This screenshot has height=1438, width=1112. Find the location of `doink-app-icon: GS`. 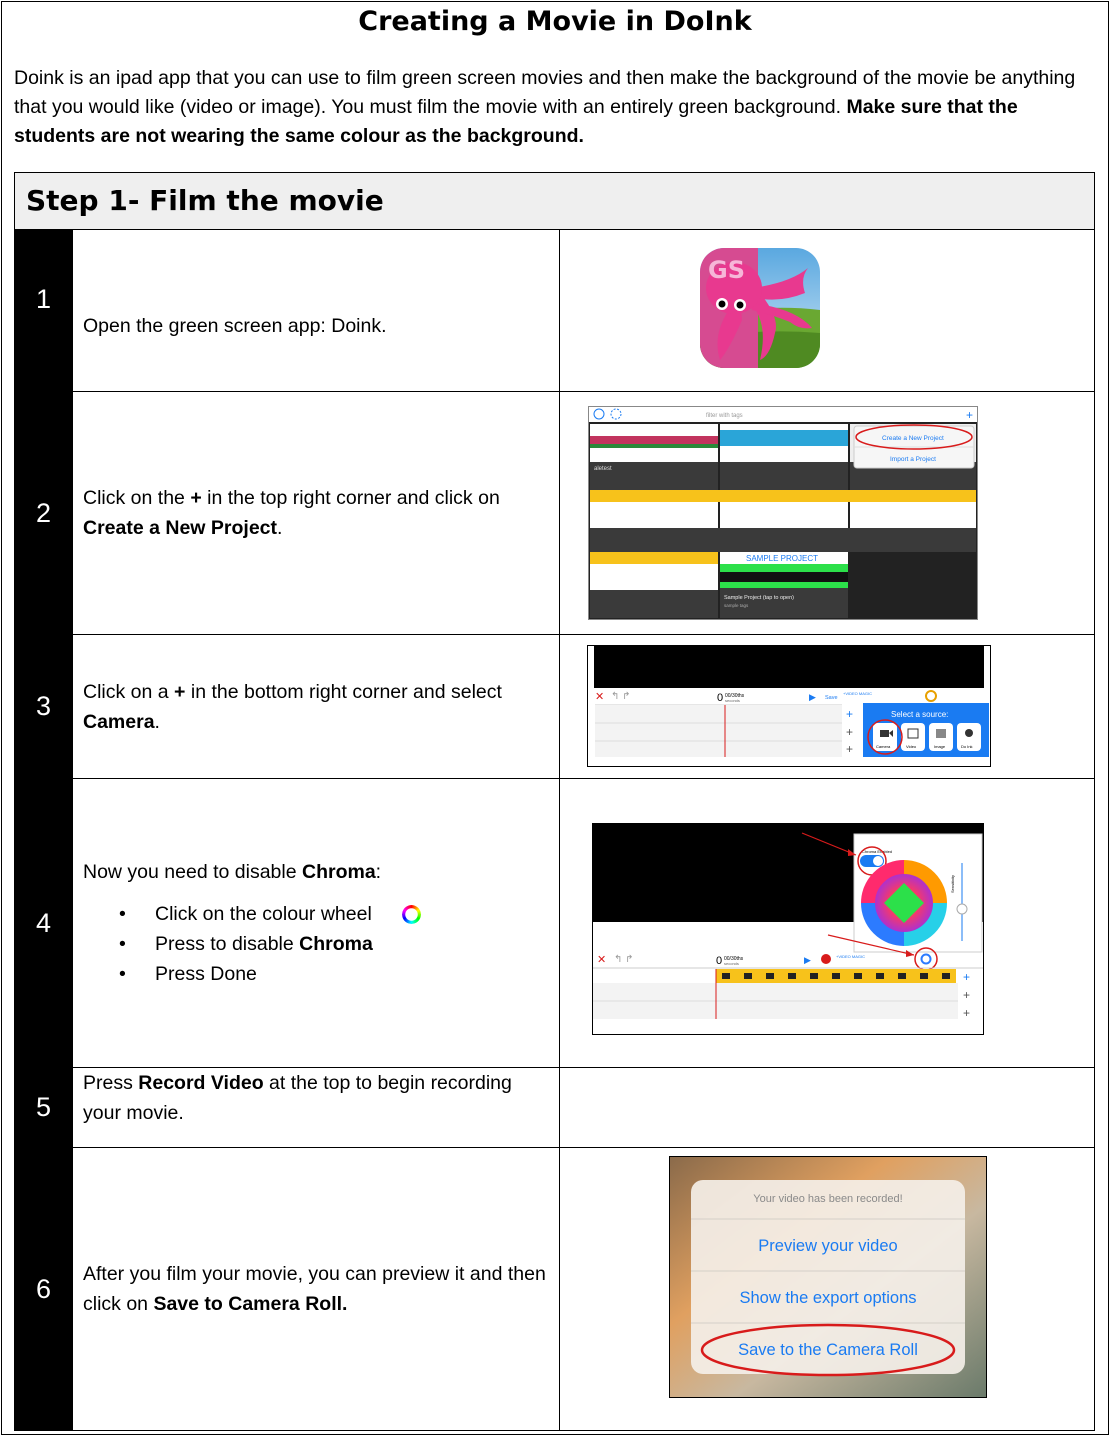

doink-app-icon: GS is located at coordinates (760, 308).